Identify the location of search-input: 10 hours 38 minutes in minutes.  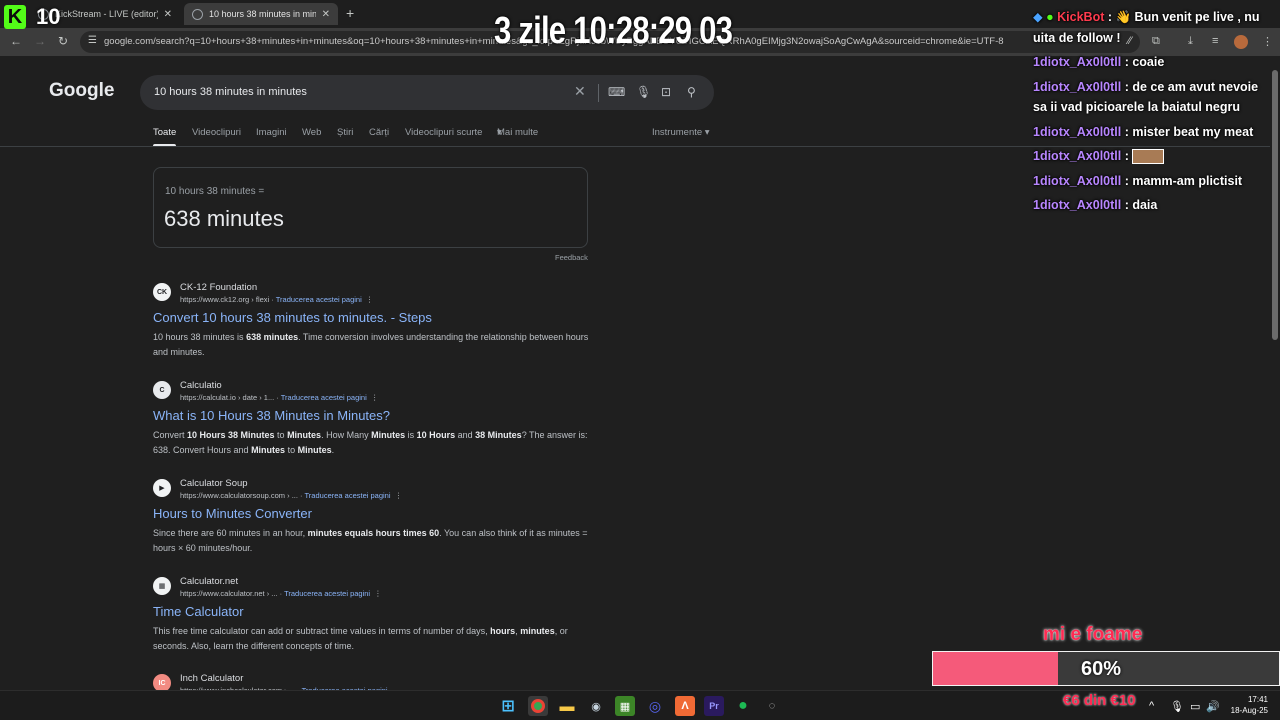
(230, 92).